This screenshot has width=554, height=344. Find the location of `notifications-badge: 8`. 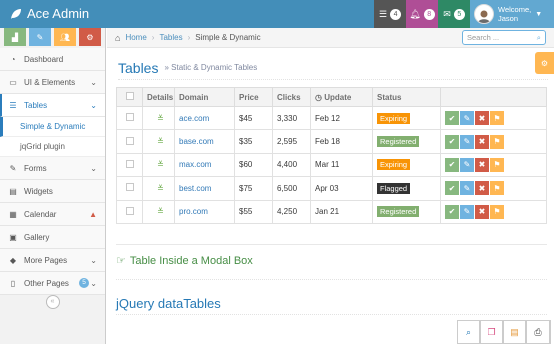

notifications-badge: 8 is located at coordinates (429, 14).